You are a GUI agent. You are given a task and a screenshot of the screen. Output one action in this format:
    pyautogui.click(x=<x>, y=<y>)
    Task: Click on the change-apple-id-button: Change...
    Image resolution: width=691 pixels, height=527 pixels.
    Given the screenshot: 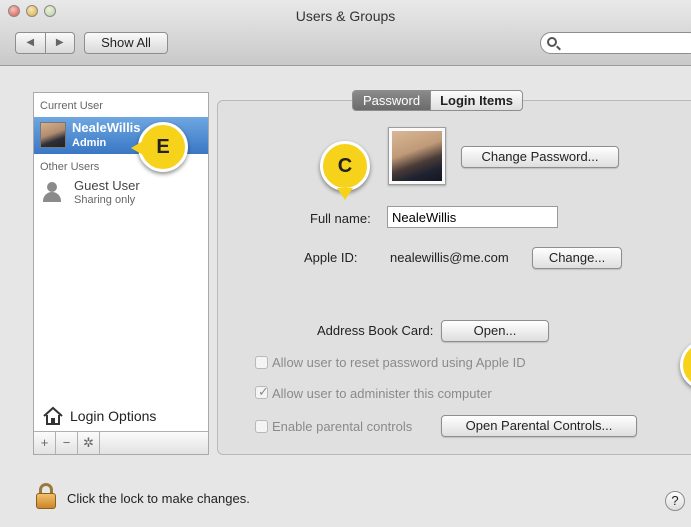 What is the action you would take?
    pyautogui.click(x=577, y=258)
    